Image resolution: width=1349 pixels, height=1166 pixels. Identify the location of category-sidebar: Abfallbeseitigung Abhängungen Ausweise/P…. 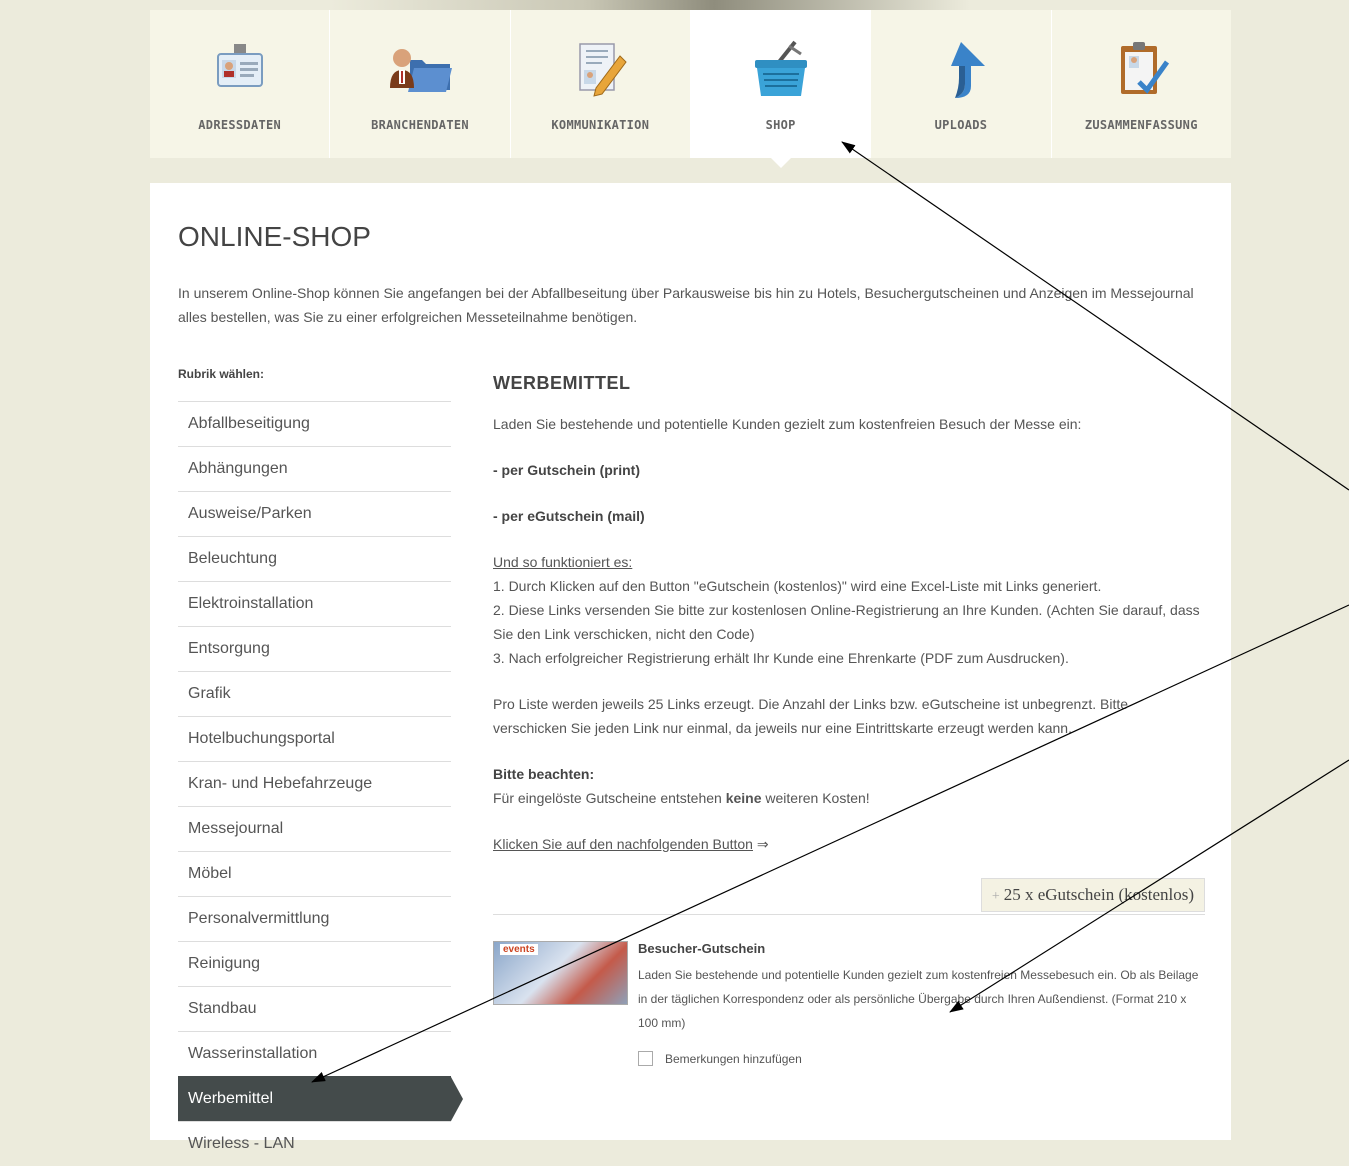
(320, 783).